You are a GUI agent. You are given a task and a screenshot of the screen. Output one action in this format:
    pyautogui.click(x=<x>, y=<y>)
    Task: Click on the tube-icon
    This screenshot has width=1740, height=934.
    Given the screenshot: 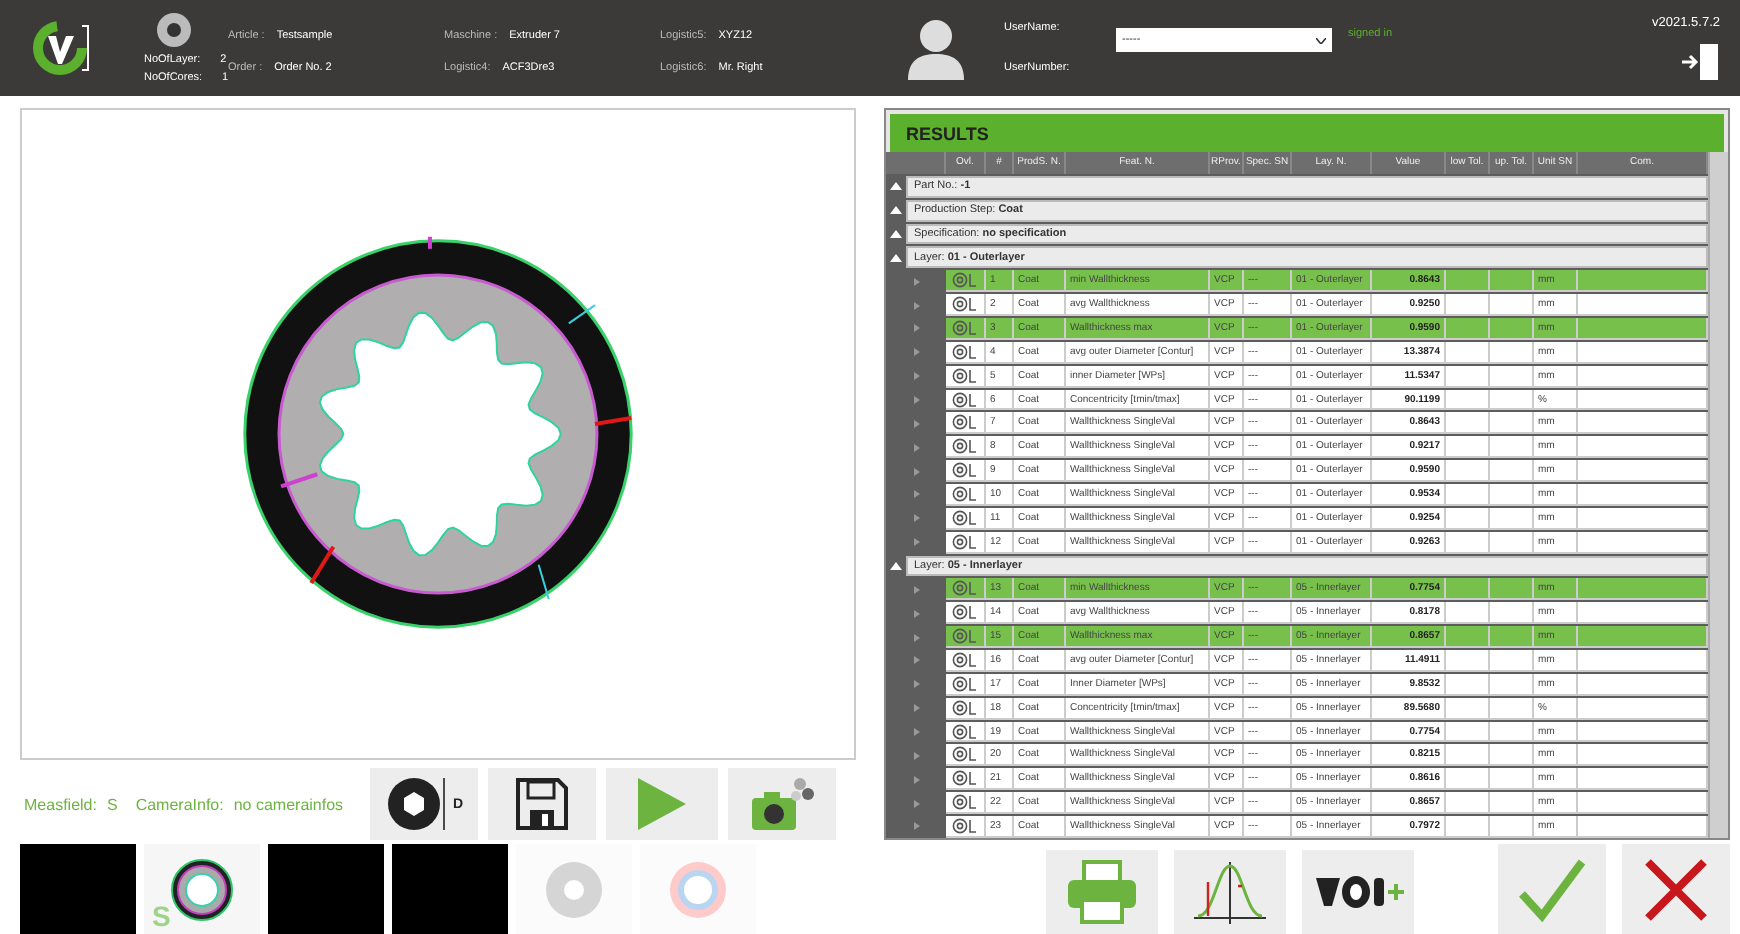 What is the action you would take?
    pyautogui.click(x=698, y=889)
    